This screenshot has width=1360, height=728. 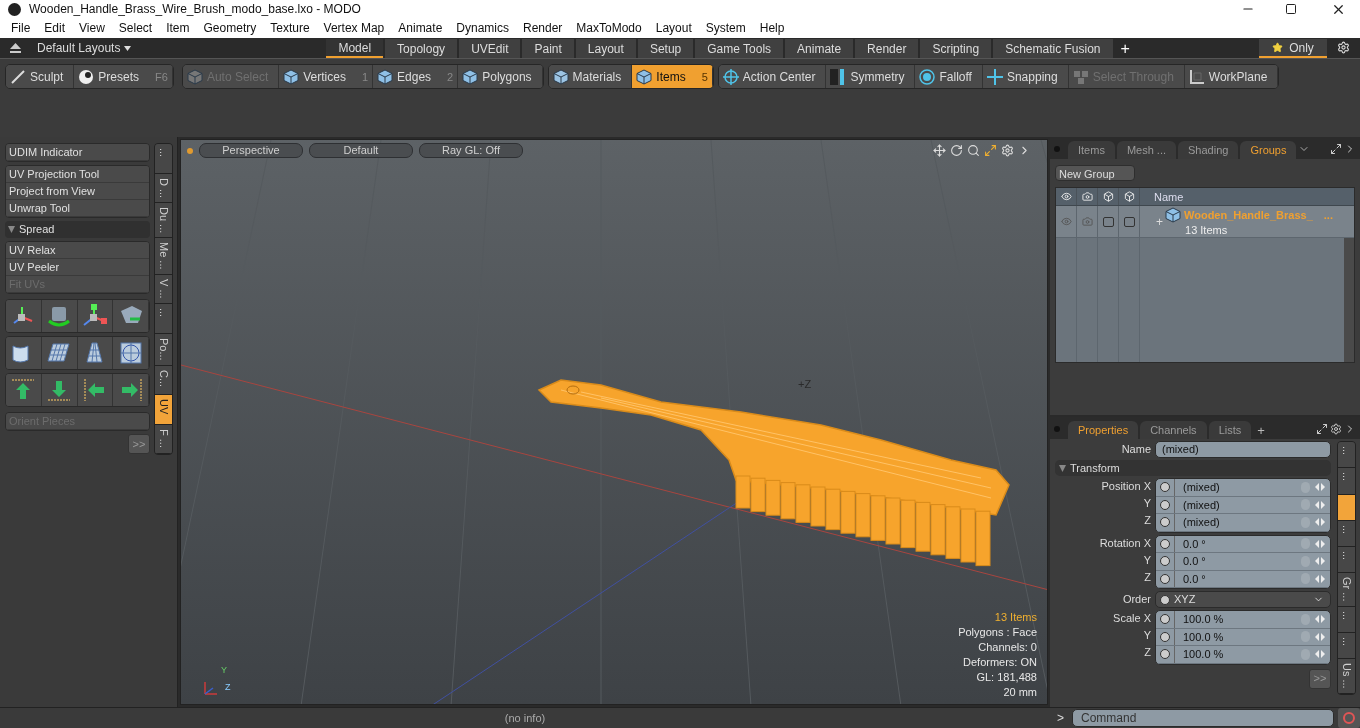 What do you see at coordinates (1243, 599) in the screenshot?
I see `order-dropdown: XYZ` at bounding box center [1243, 599].